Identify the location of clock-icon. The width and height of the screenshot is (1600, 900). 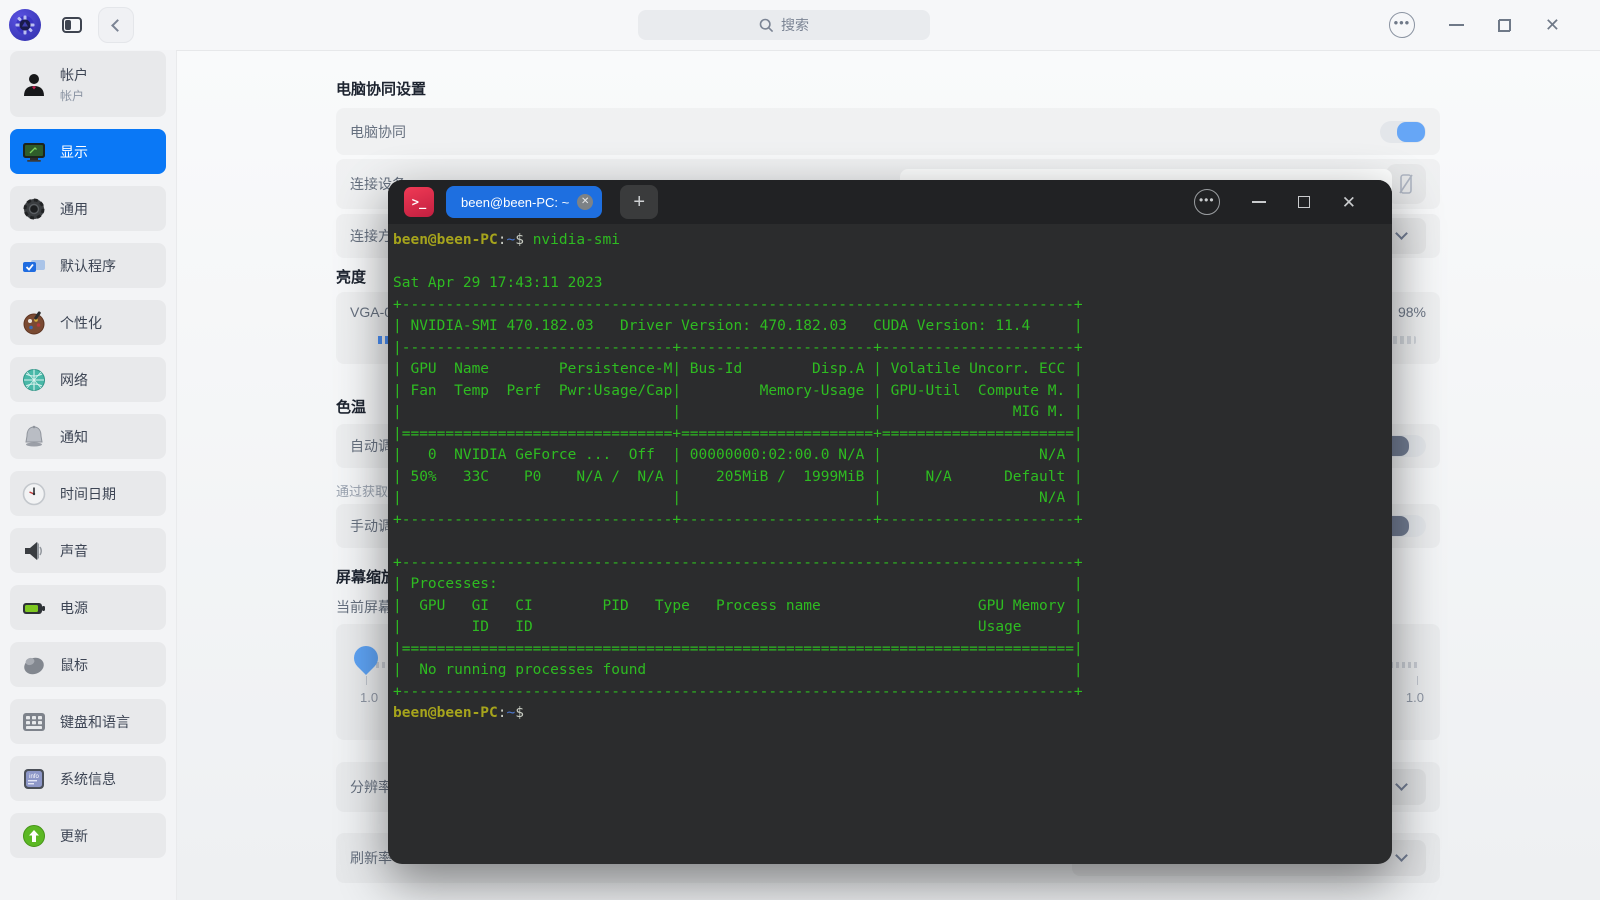
(34, 494).